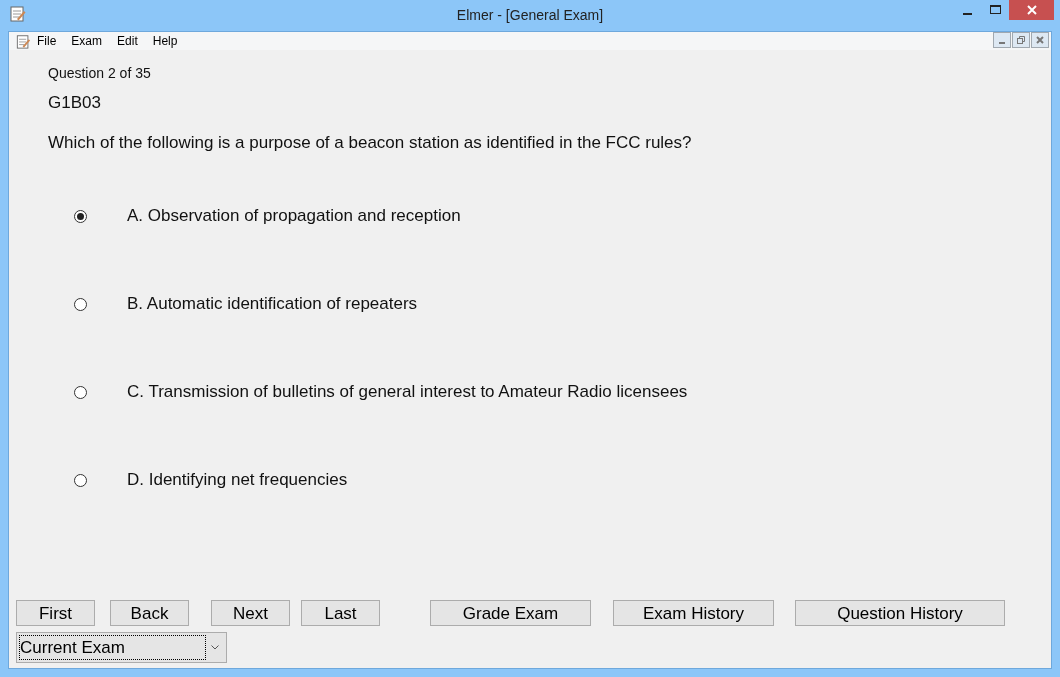  Describe the element at coordinates (272, 304) in the screenshot. I see `answer-option: B. Automatic identification of repeaters` at that location.